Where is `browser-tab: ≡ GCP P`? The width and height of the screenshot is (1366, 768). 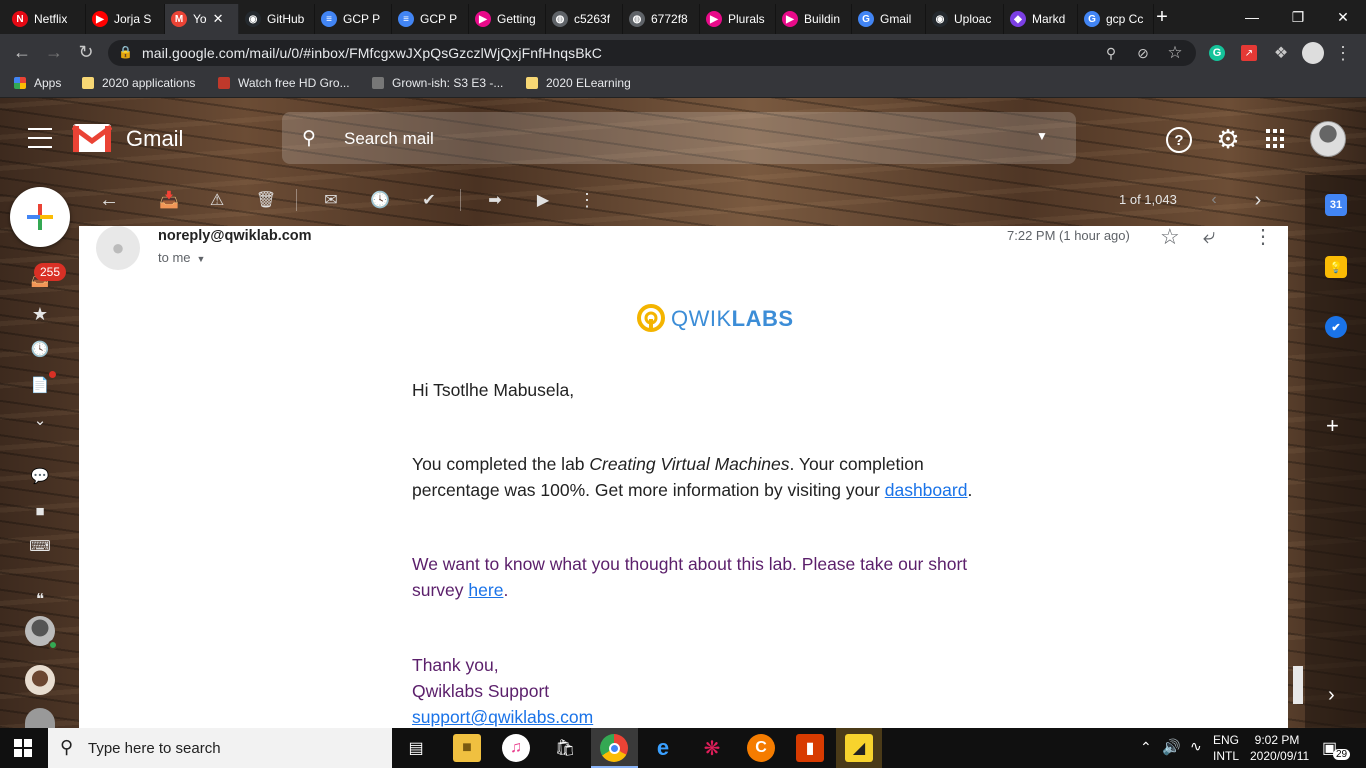 browser-tab: ≡ GCP P is located at coordinates (353, 19).